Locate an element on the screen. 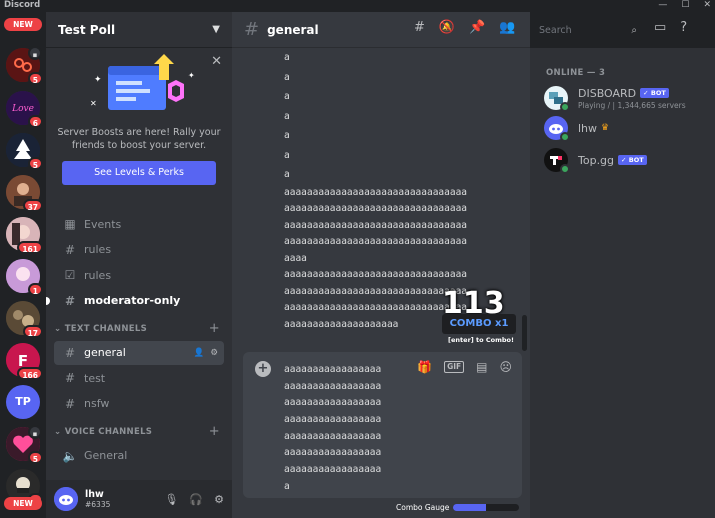  microphone-icon: 🎙 is located at coordinates (171, 499).